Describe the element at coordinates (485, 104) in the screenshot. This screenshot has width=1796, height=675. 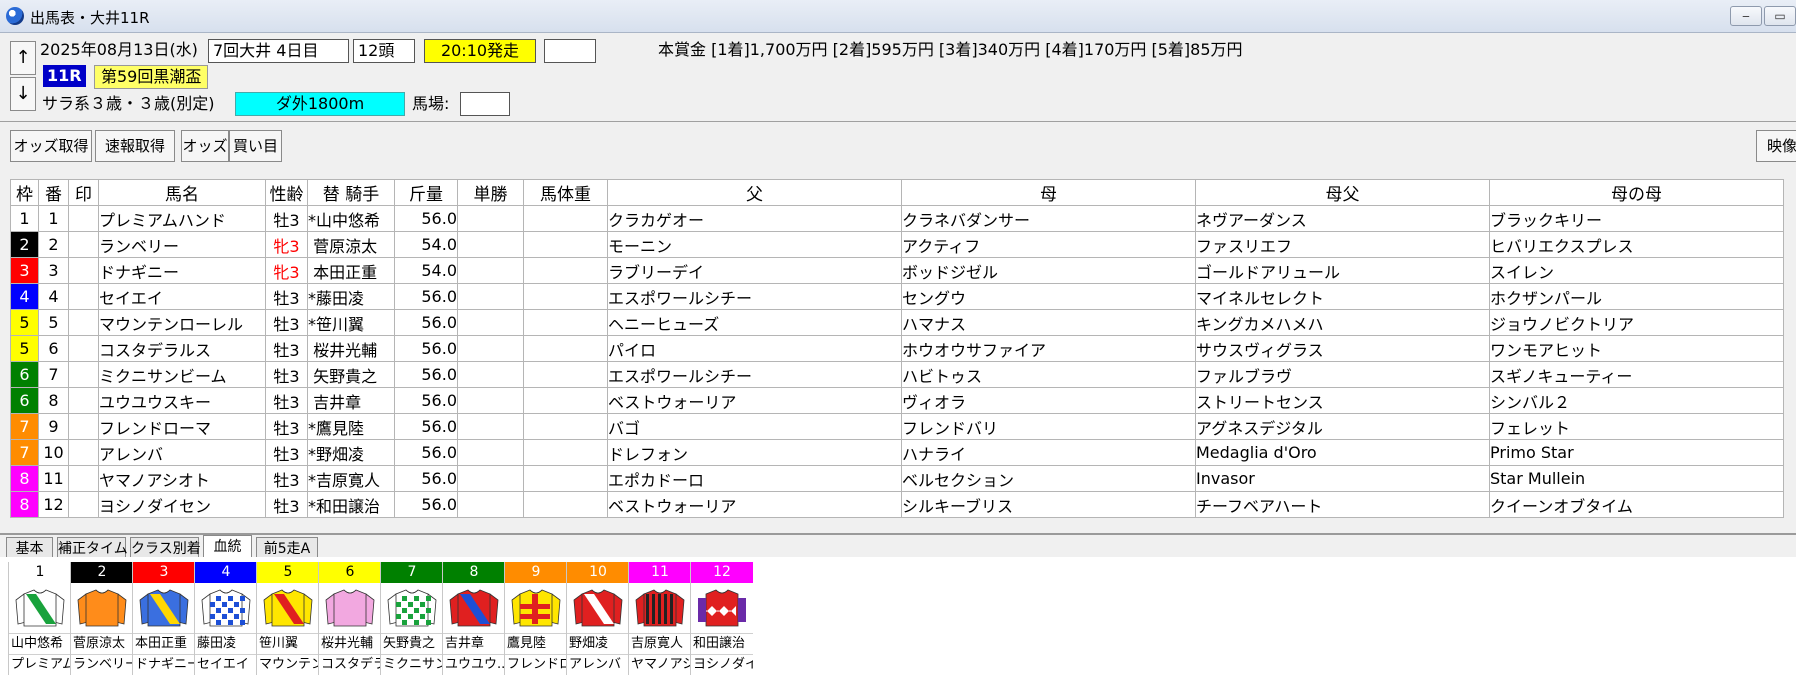
I see `track-condition-field` at that location.